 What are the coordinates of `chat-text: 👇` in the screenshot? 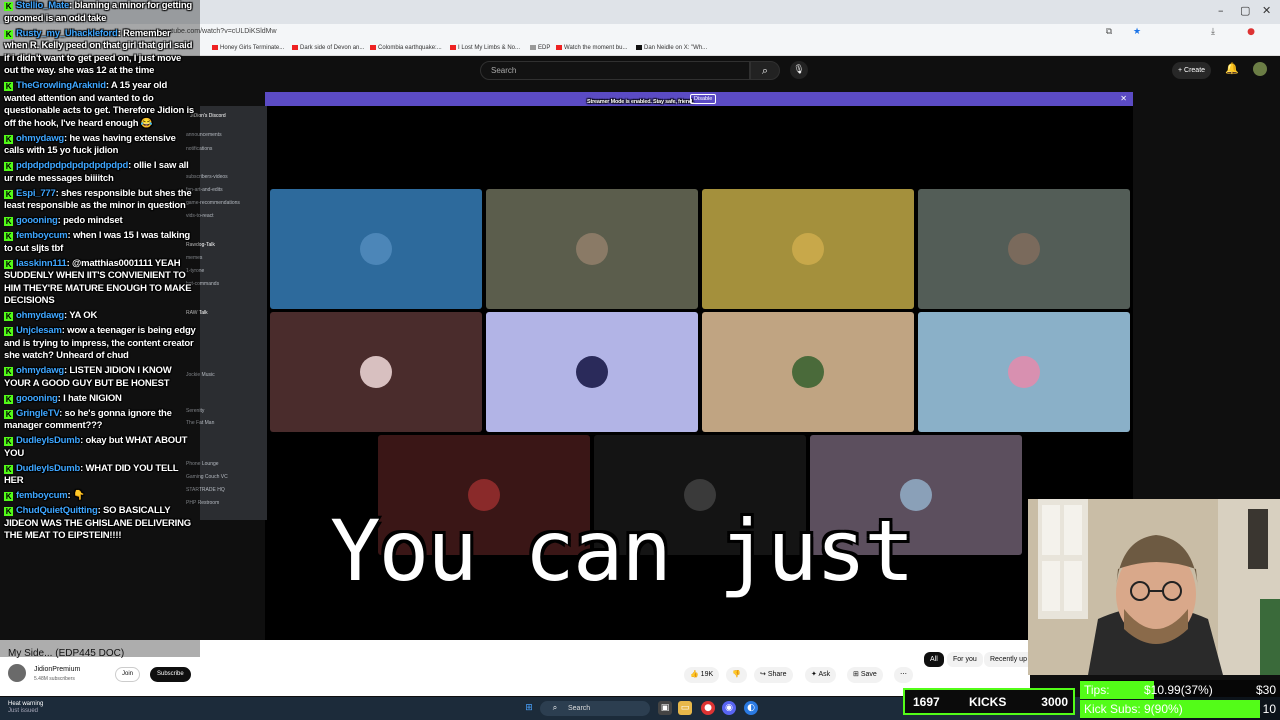 It's located at (78, 495).